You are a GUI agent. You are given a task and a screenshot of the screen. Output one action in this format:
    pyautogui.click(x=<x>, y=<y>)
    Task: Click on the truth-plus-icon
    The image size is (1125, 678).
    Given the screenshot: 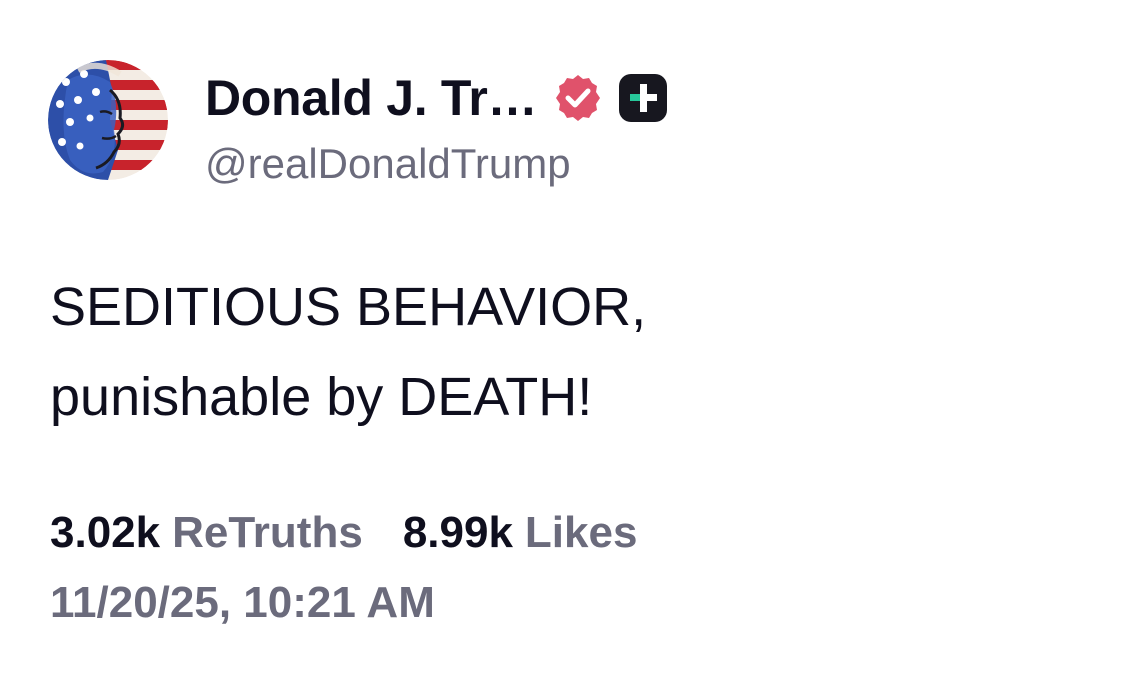 What is the action you would take?
    pyautogui.click(x=643, y=98)
    